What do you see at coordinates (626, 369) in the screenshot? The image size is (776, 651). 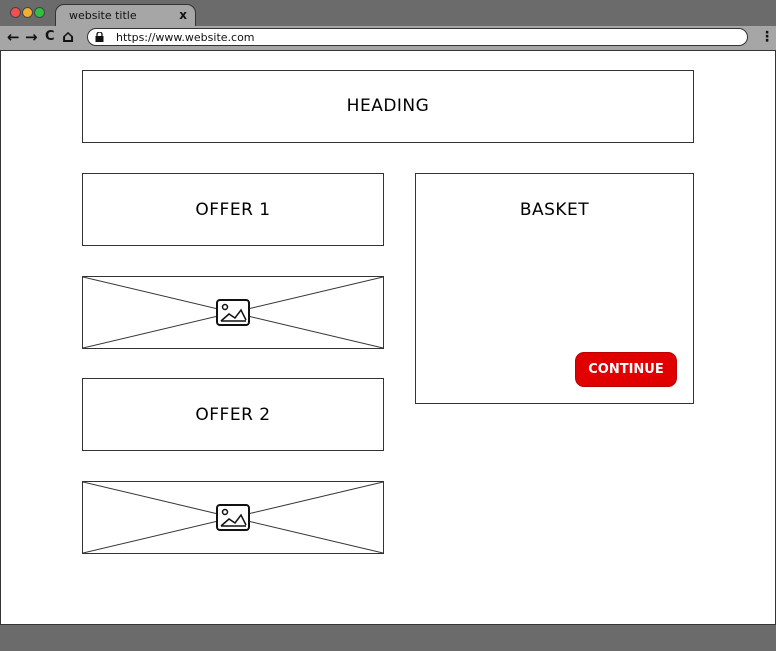 I see `continue-button: CONTINUE` at bounding box center [626, 369].